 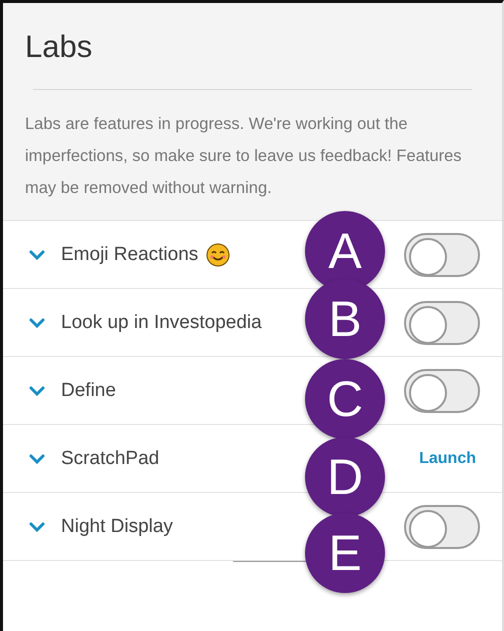 What do you see at coordinates (345, 399) in the screenshot?
I see `callout-badge: C` at bounding box center [345, 399].